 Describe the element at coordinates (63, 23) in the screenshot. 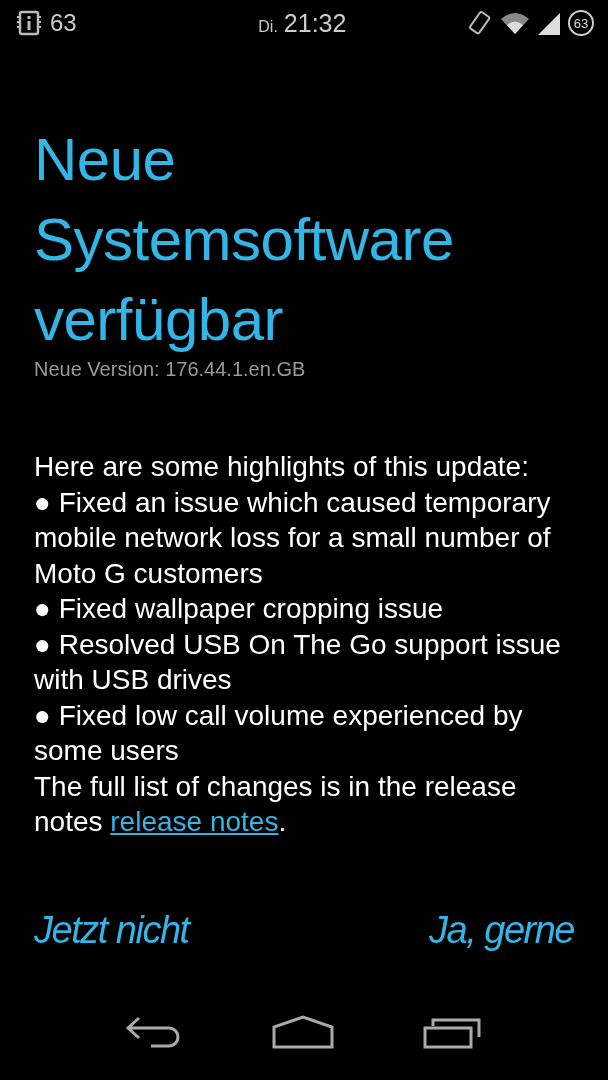

I see `notification-count: 63` at that location.